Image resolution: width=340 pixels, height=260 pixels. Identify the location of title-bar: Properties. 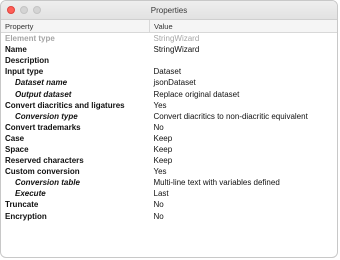
(169, 10).